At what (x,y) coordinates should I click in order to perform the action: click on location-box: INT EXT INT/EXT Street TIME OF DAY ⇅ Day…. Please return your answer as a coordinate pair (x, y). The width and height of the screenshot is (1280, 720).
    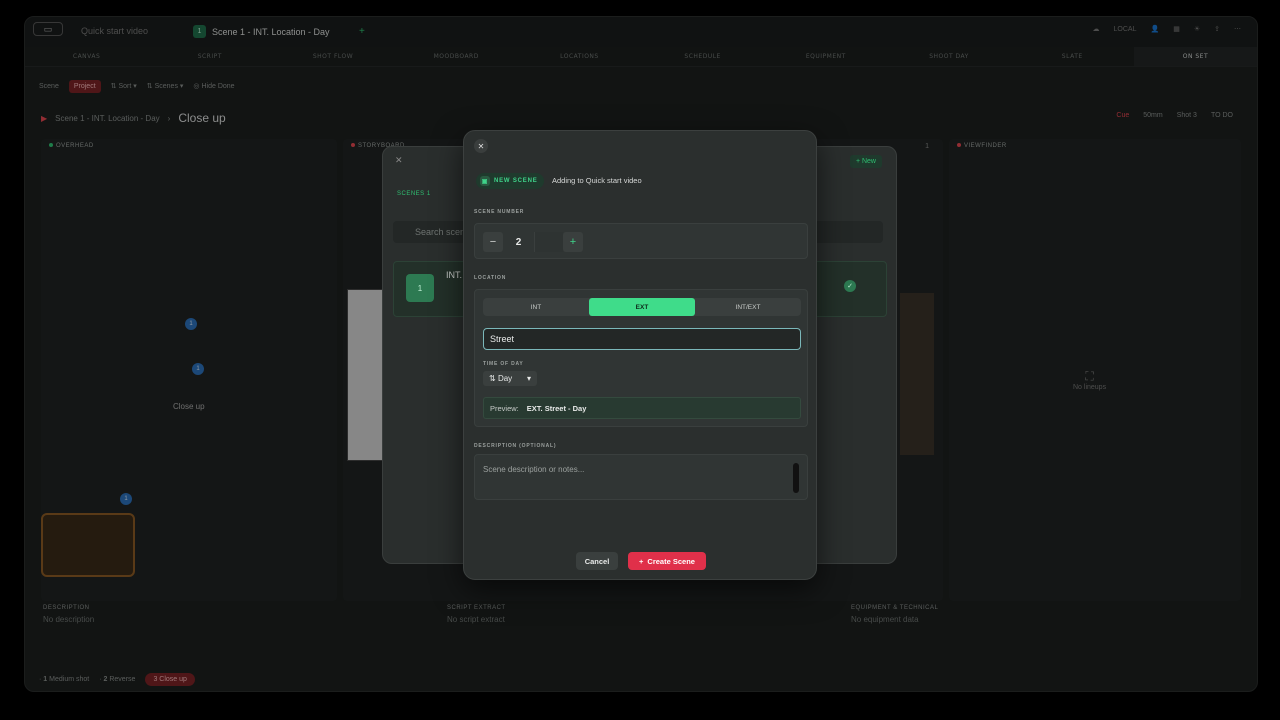
    Looking at the image, I should click on (641, 358).